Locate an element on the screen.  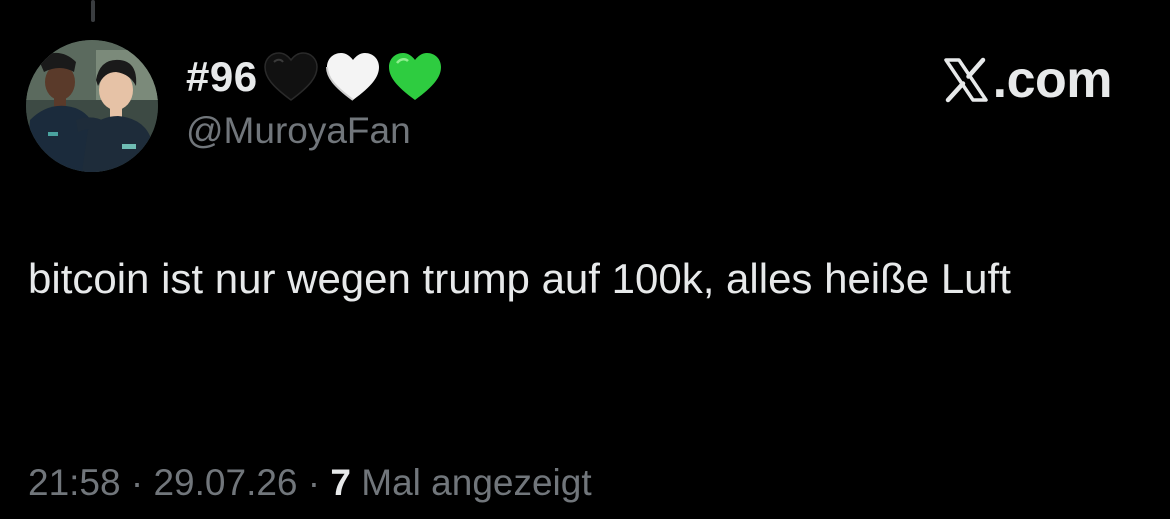
author-handle: @MuroyaFan is located at coordinates (298, 131).